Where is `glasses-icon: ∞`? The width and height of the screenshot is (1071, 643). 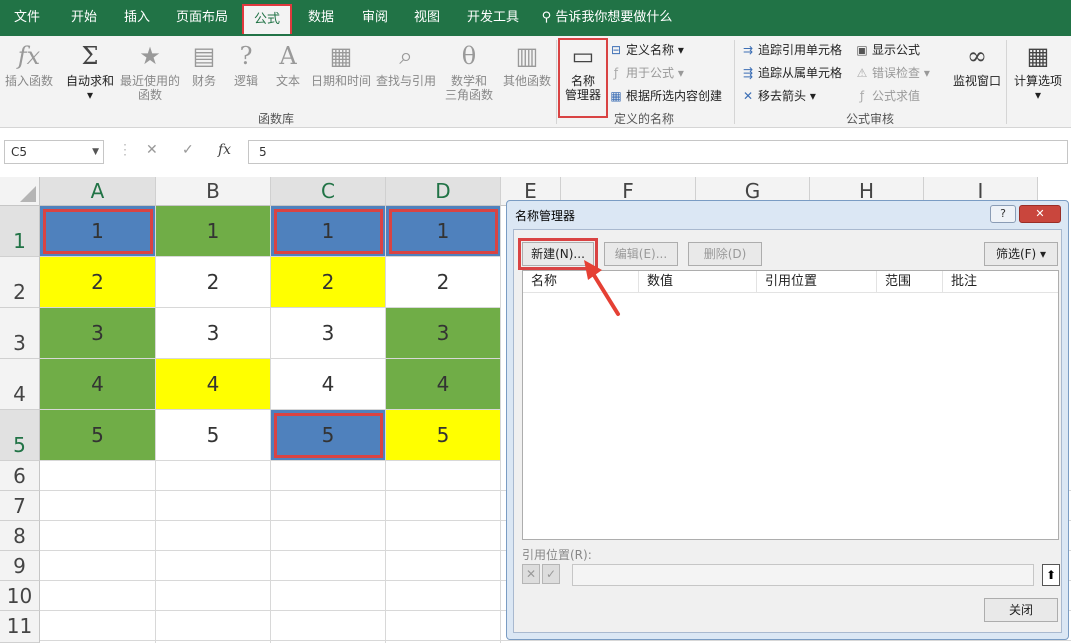 glasses-icon: ∞ is located at coordinates (977, 56).